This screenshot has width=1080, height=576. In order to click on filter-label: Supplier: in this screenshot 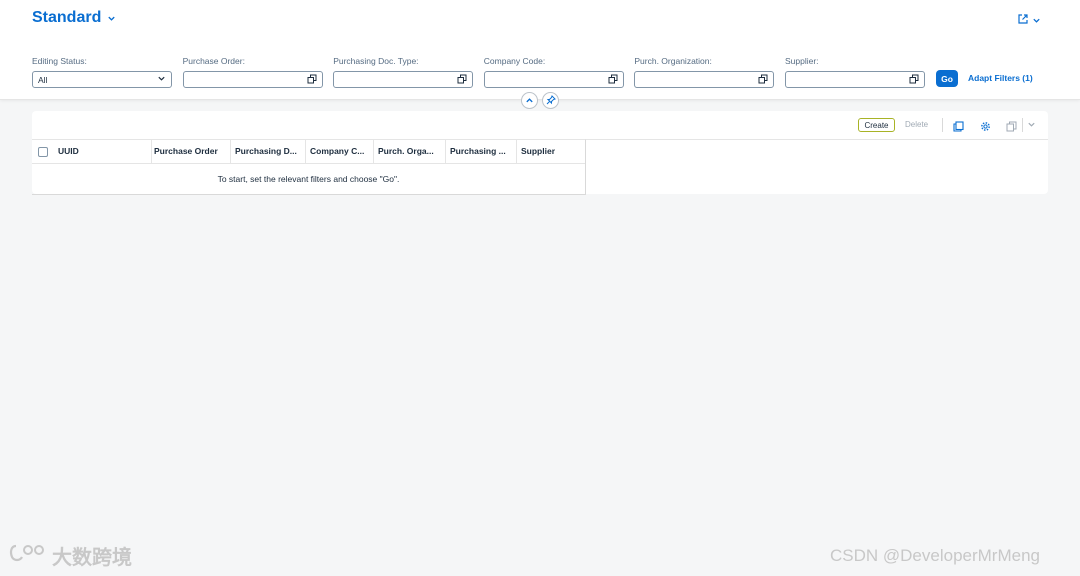, I will do `click(801, 61)`.